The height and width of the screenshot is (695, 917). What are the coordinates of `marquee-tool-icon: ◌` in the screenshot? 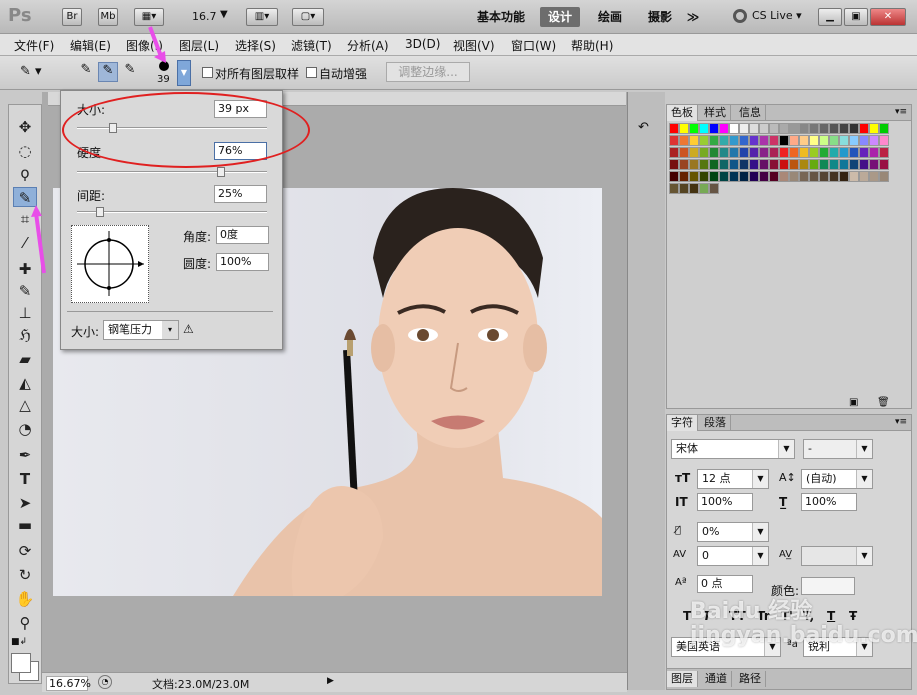 It's located at (25, 151).